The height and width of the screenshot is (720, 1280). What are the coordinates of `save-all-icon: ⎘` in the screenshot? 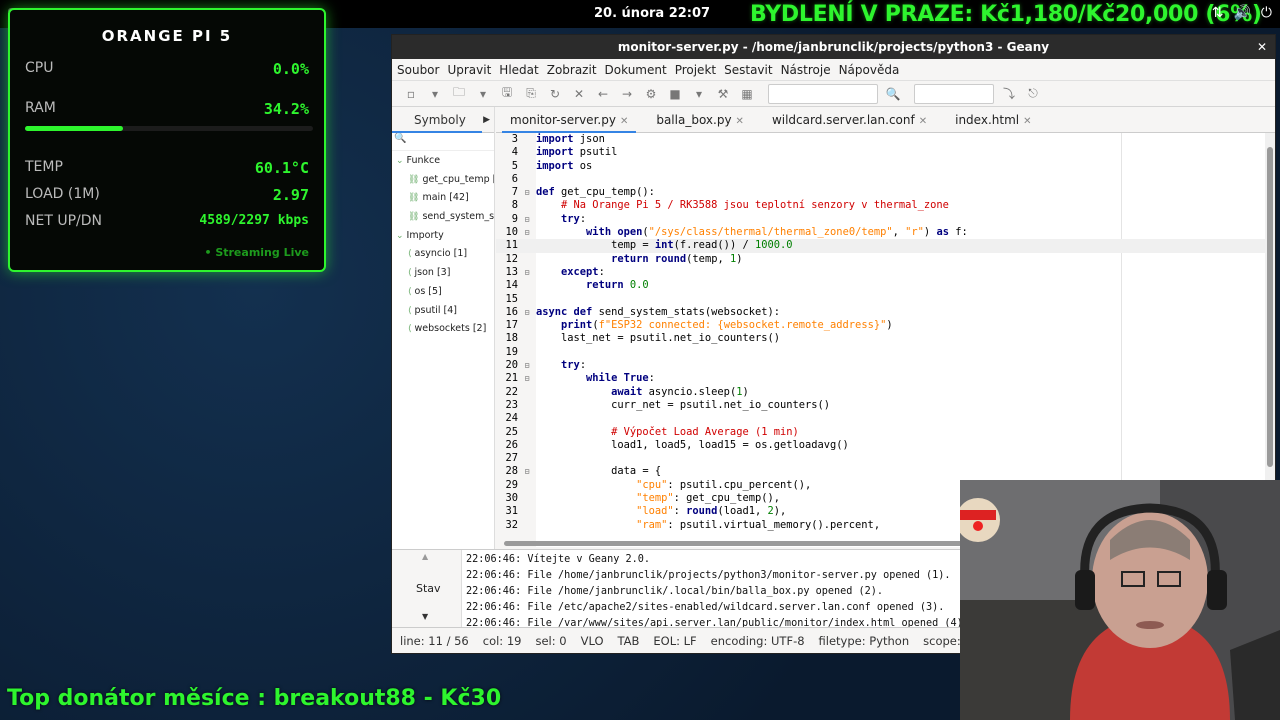 It's located at (531, 93).